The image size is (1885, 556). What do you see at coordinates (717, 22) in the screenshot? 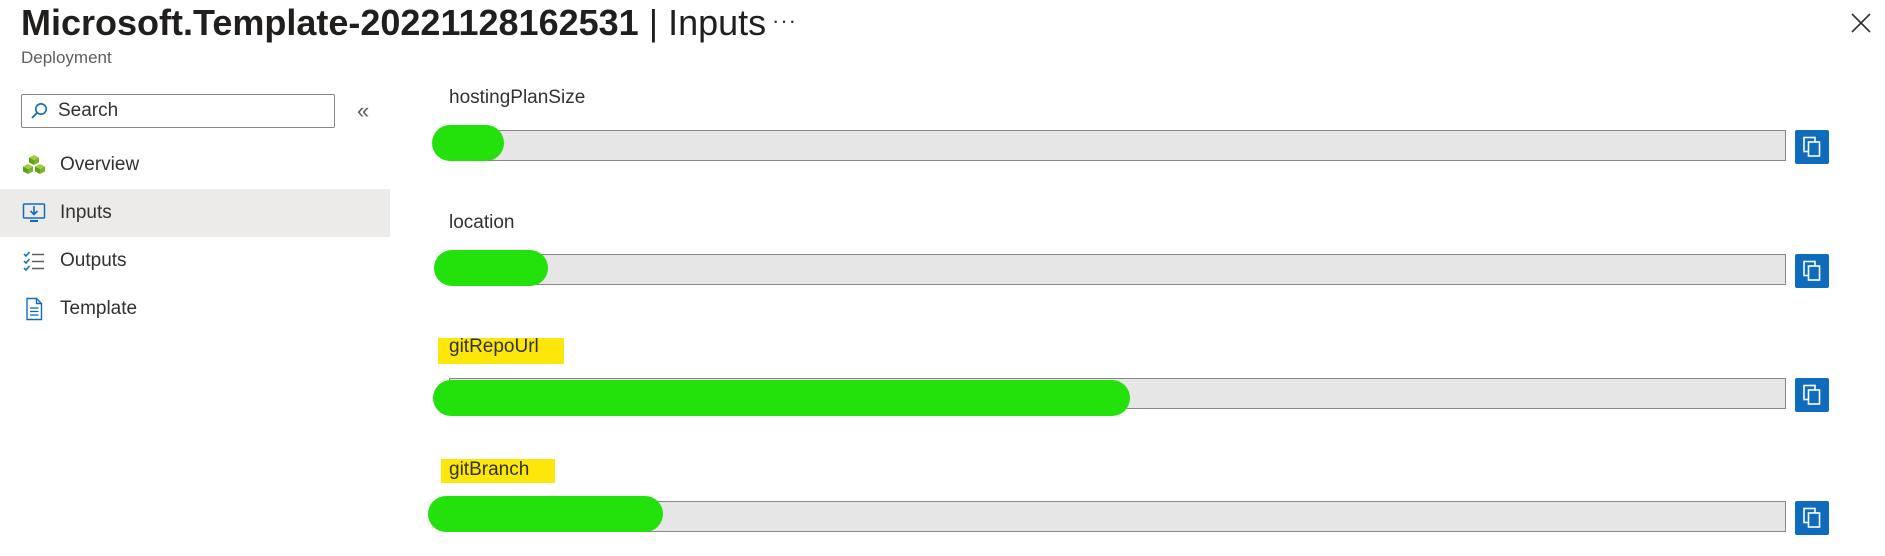
I see `section-name: Inputs` at bounding box center [717, 22].